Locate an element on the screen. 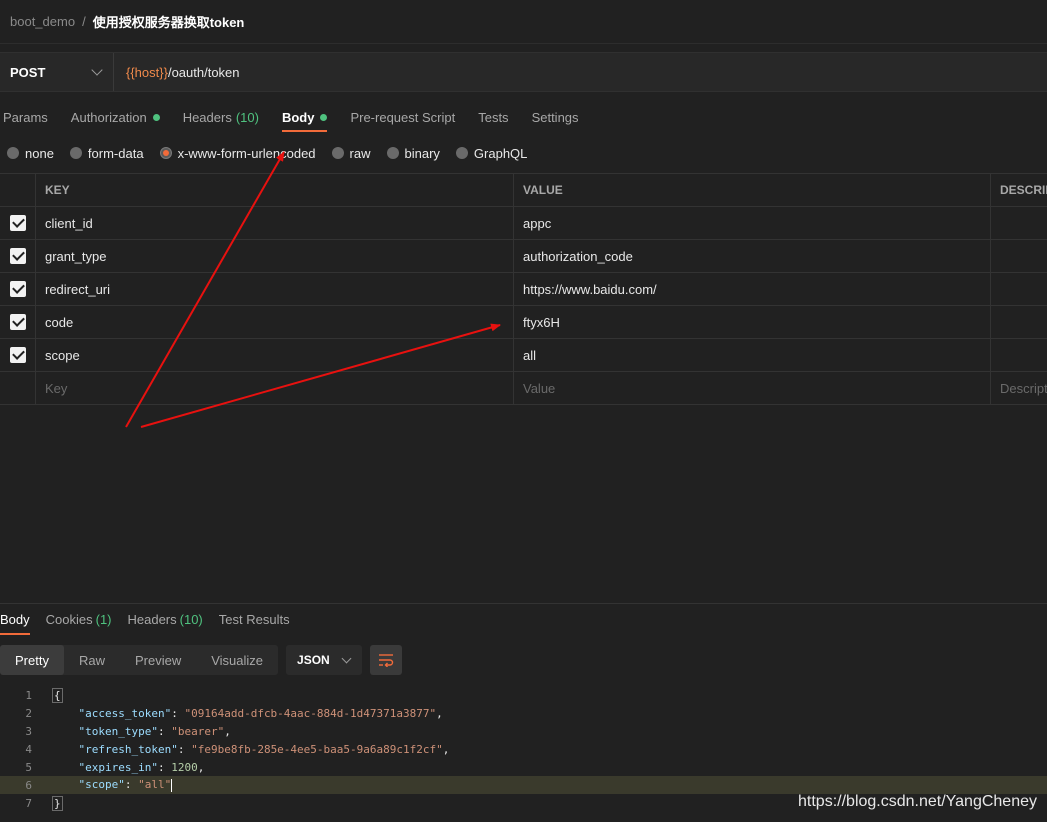  table-row: code ftyx6H is located at coordinates (523, 322).